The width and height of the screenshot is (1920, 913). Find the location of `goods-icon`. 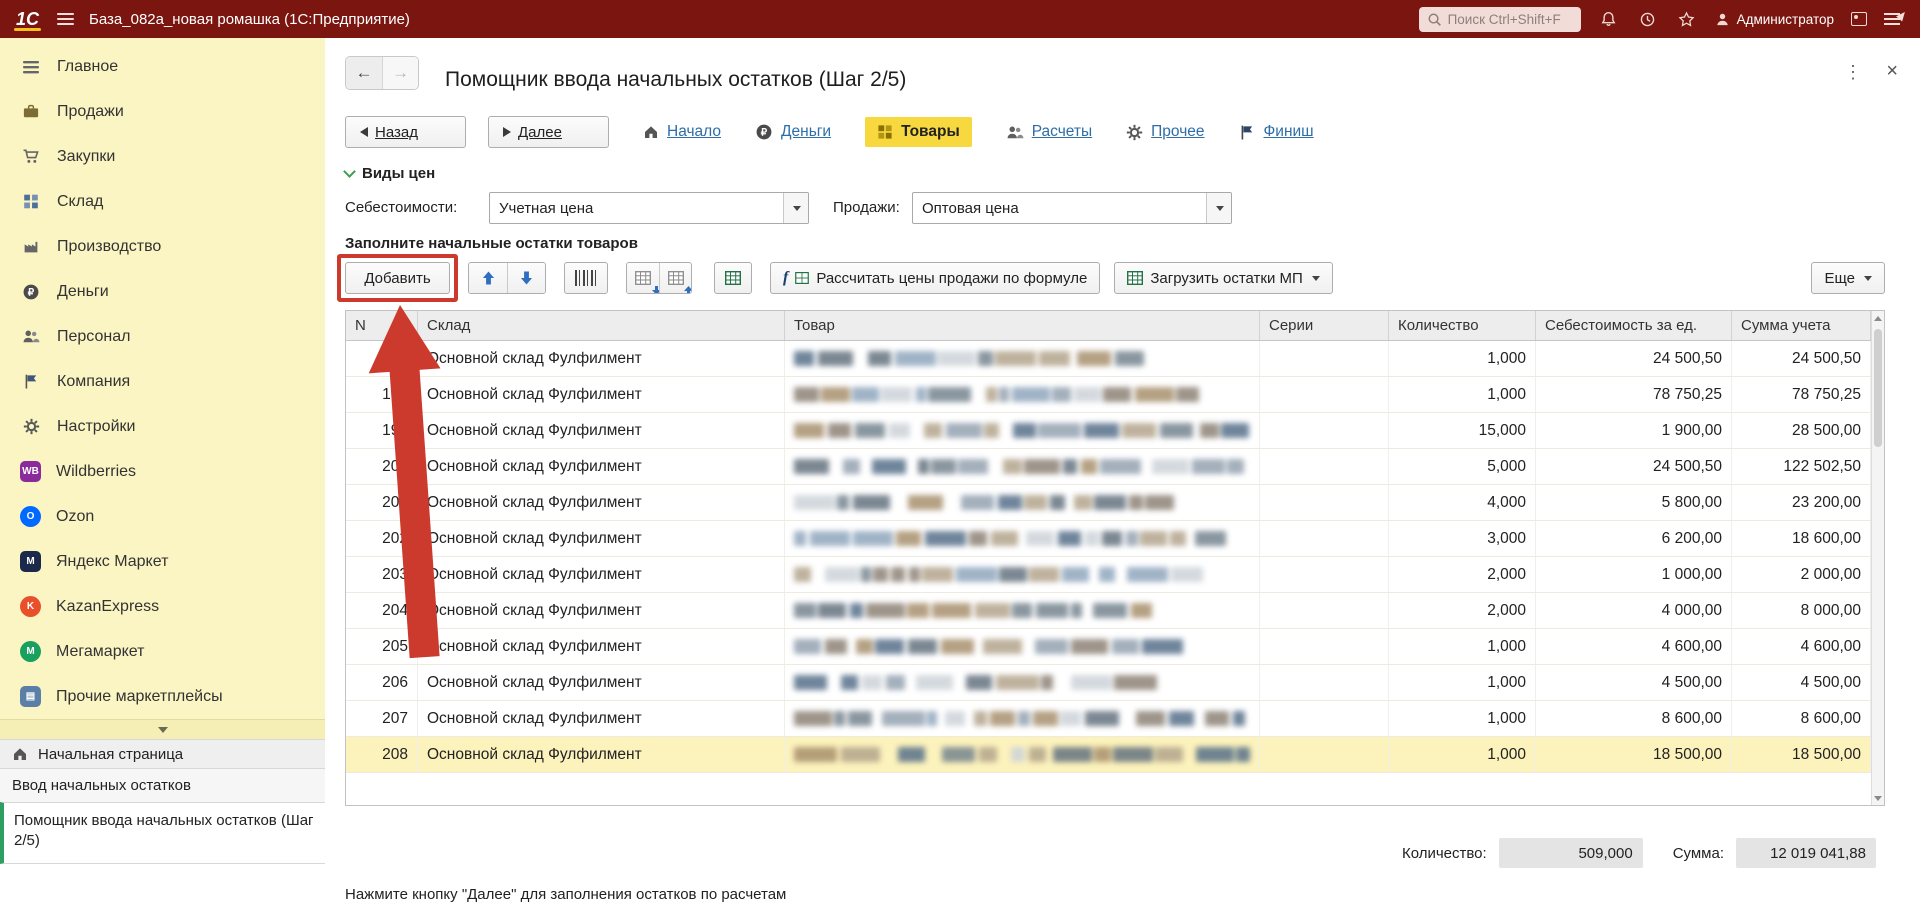

goods-icon is located at coordinates (885, 132).